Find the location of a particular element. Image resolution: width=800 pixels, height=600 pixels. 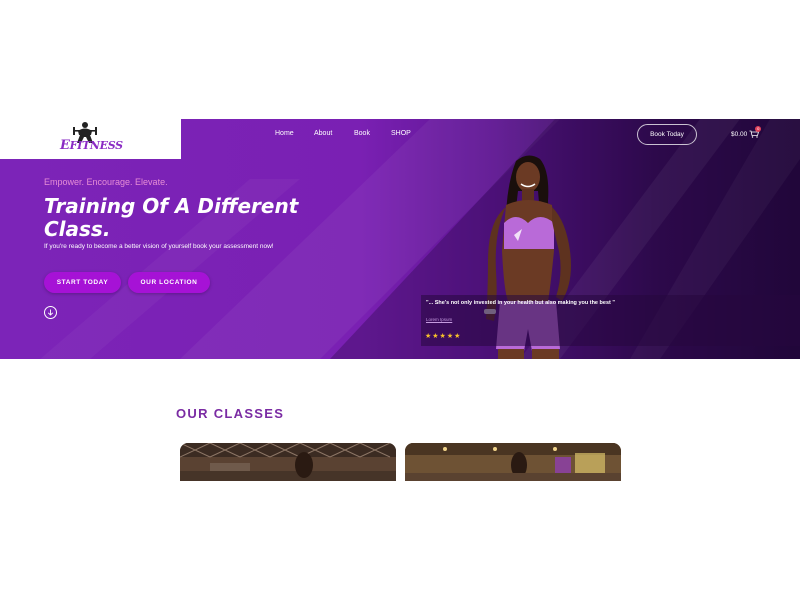

nav-about: About is located at coordinates (323, 133).